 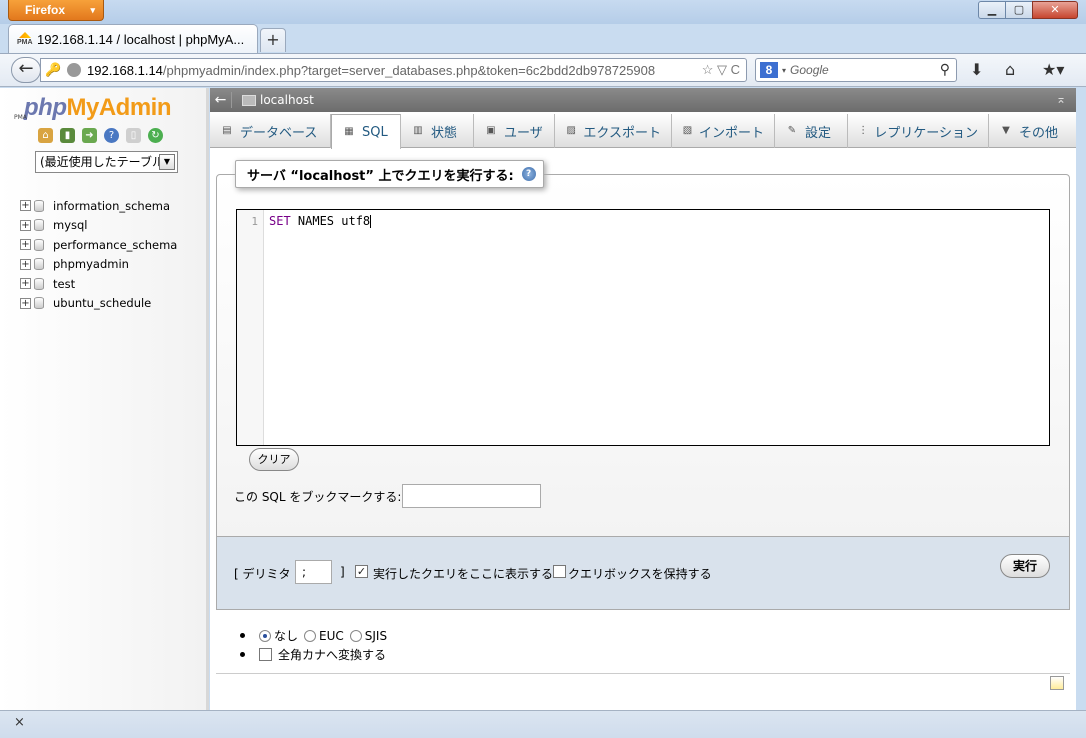 I want to click on show-query-checkbox: ✓, so click(x=361, y=571).